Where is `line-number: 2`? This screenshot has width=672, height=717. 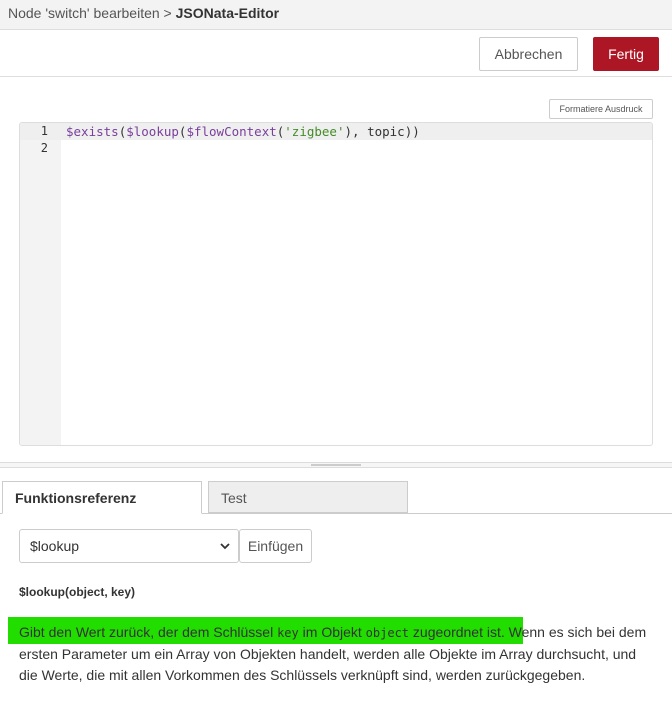
line-number: 2 is located at coordinates (44, 148).